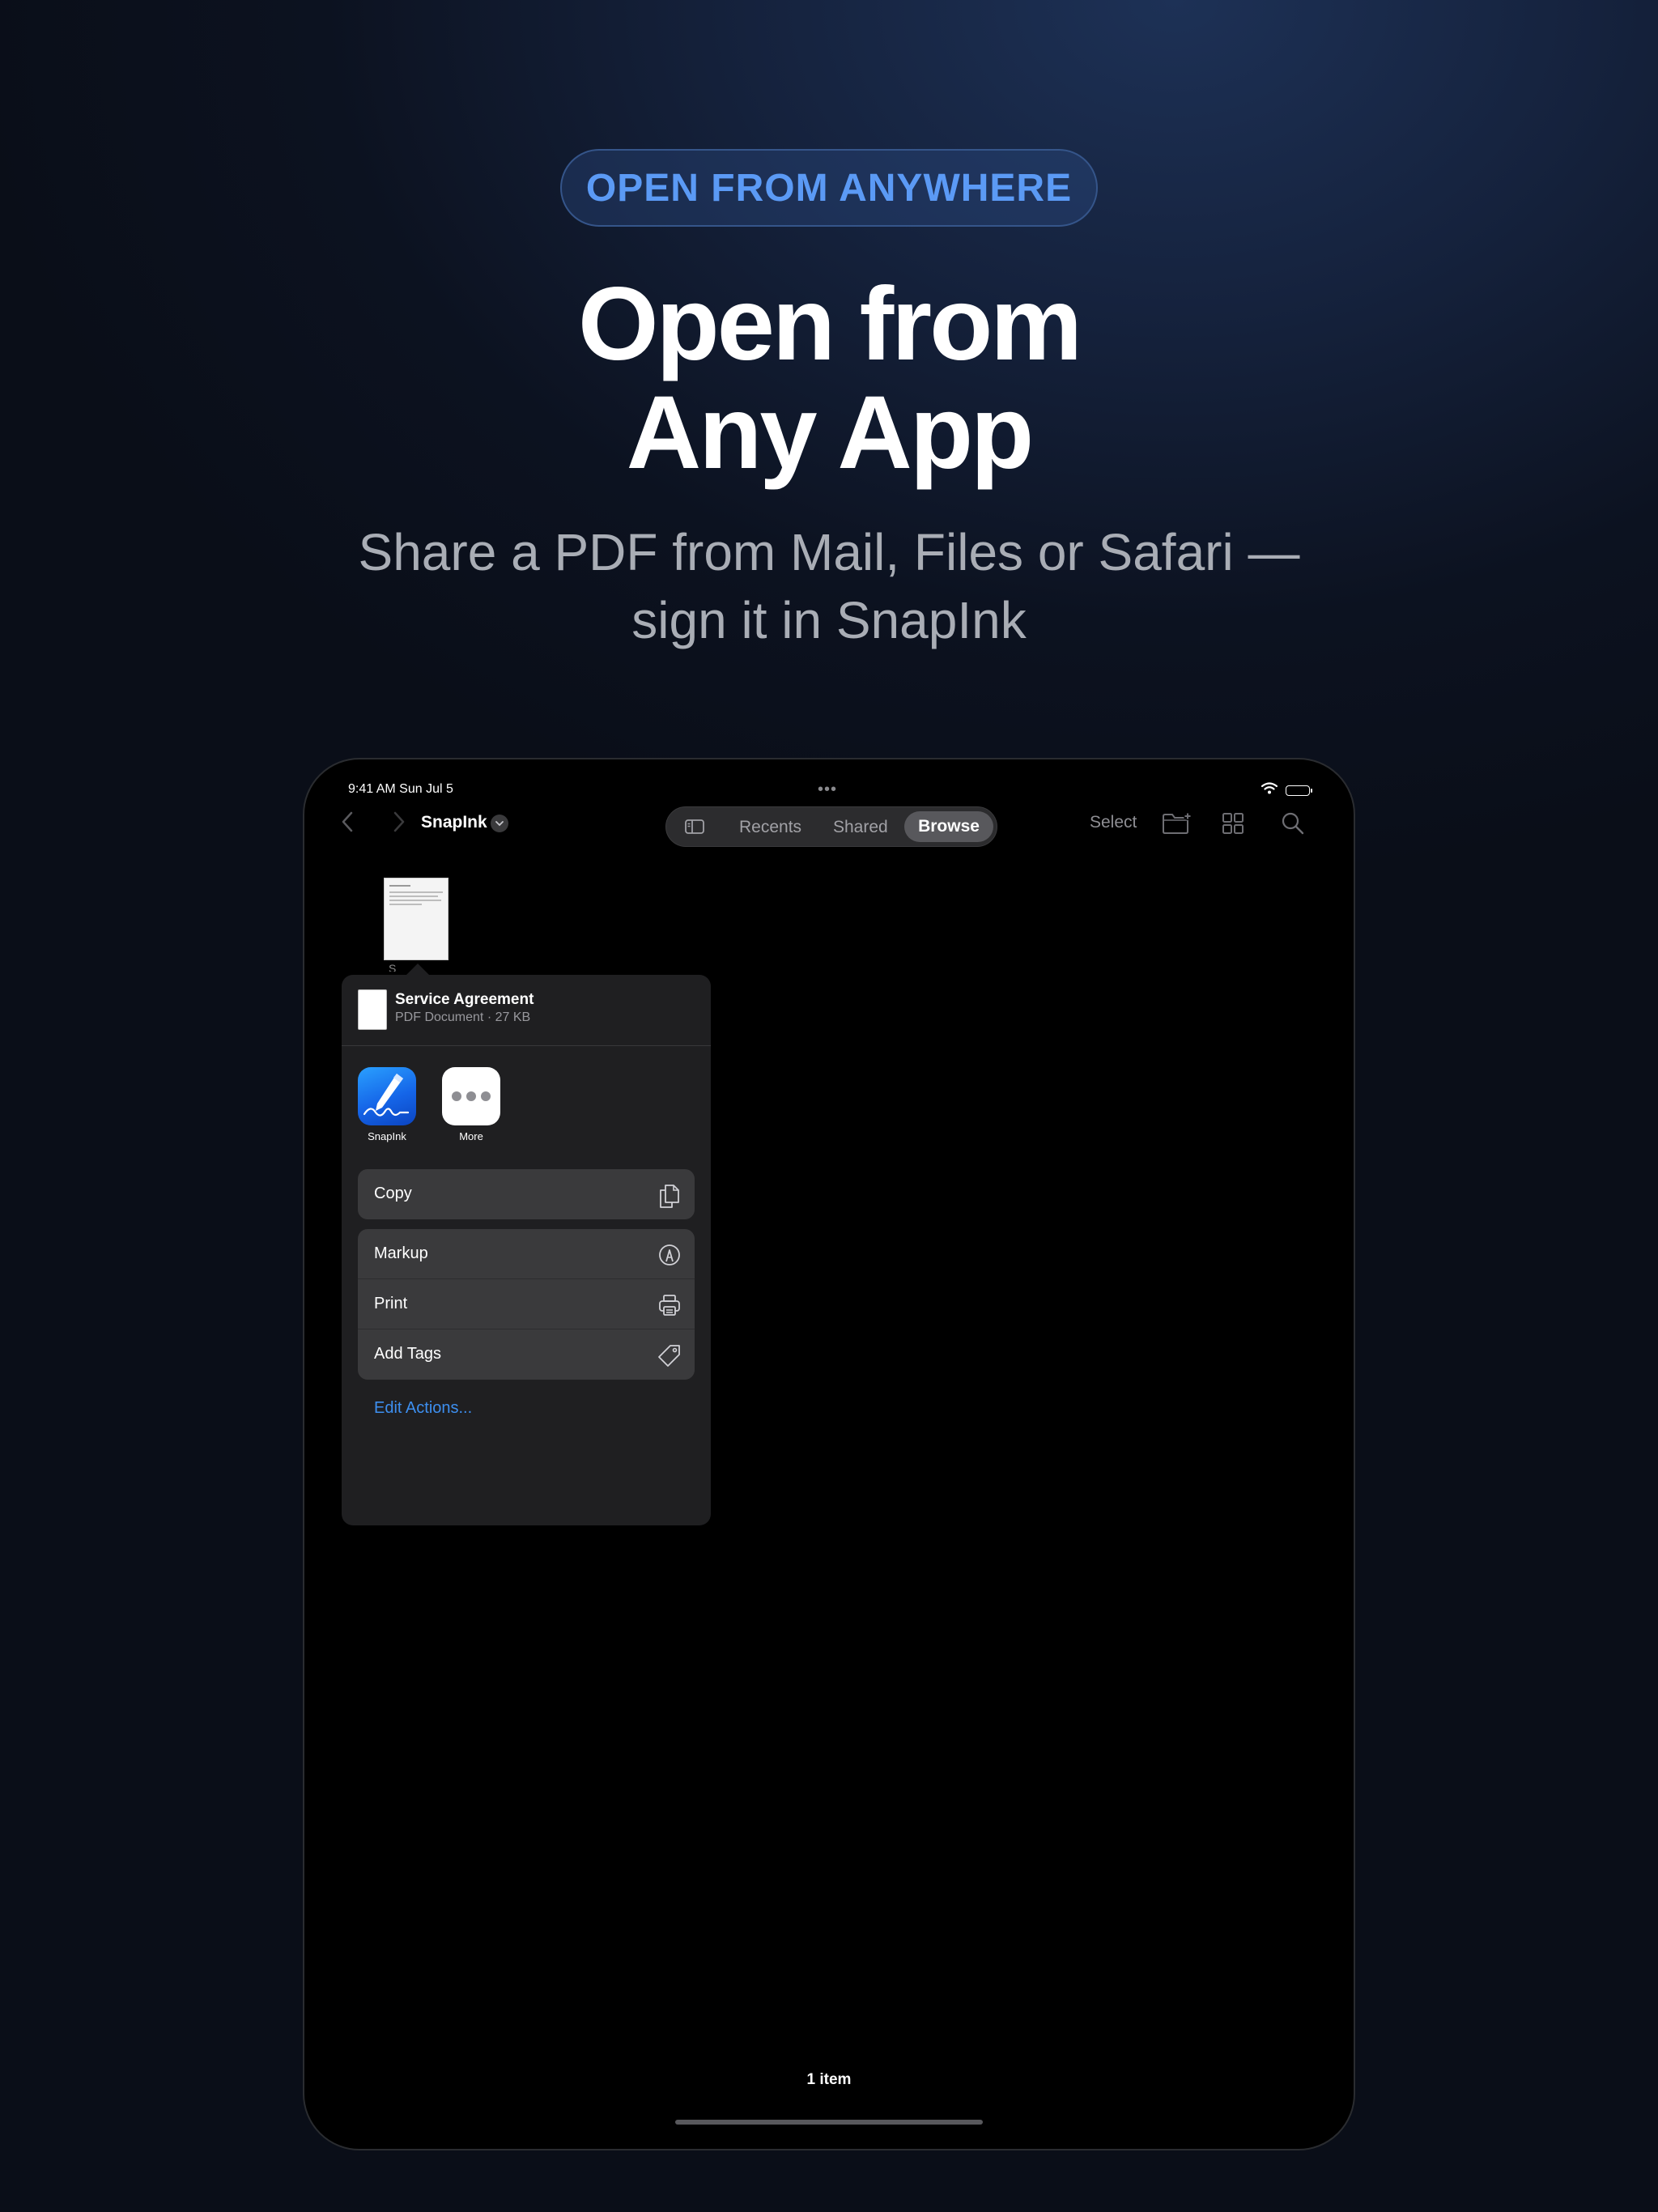 The height and width of the screenshot is (2212, 1658). What do you see at coordinates (372, 1010) in the screenshot?
I see `document-icon` at bounding box center [372, 1010].